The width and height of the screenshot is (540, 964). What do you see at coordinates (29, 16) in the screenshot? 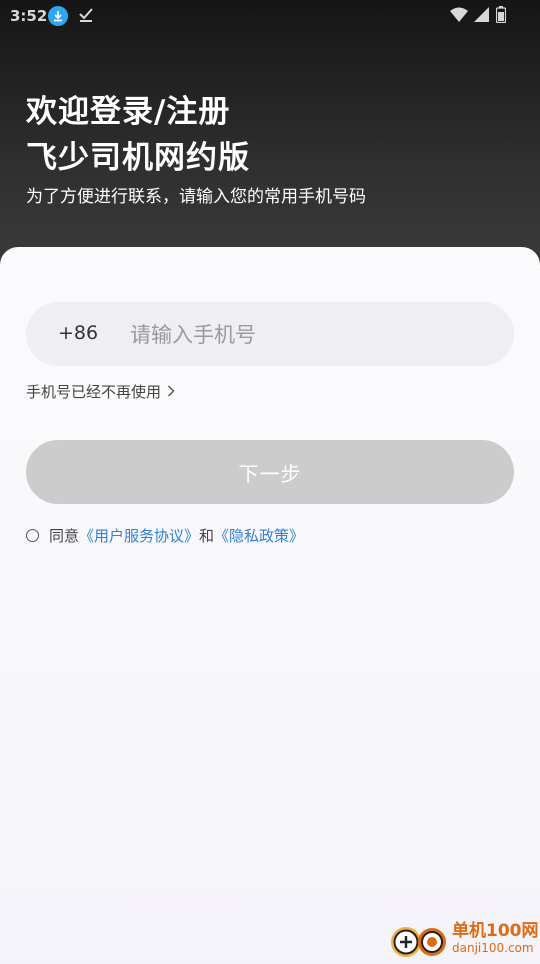
I see `status-time: 3:52` at bounding box center [29, 16].